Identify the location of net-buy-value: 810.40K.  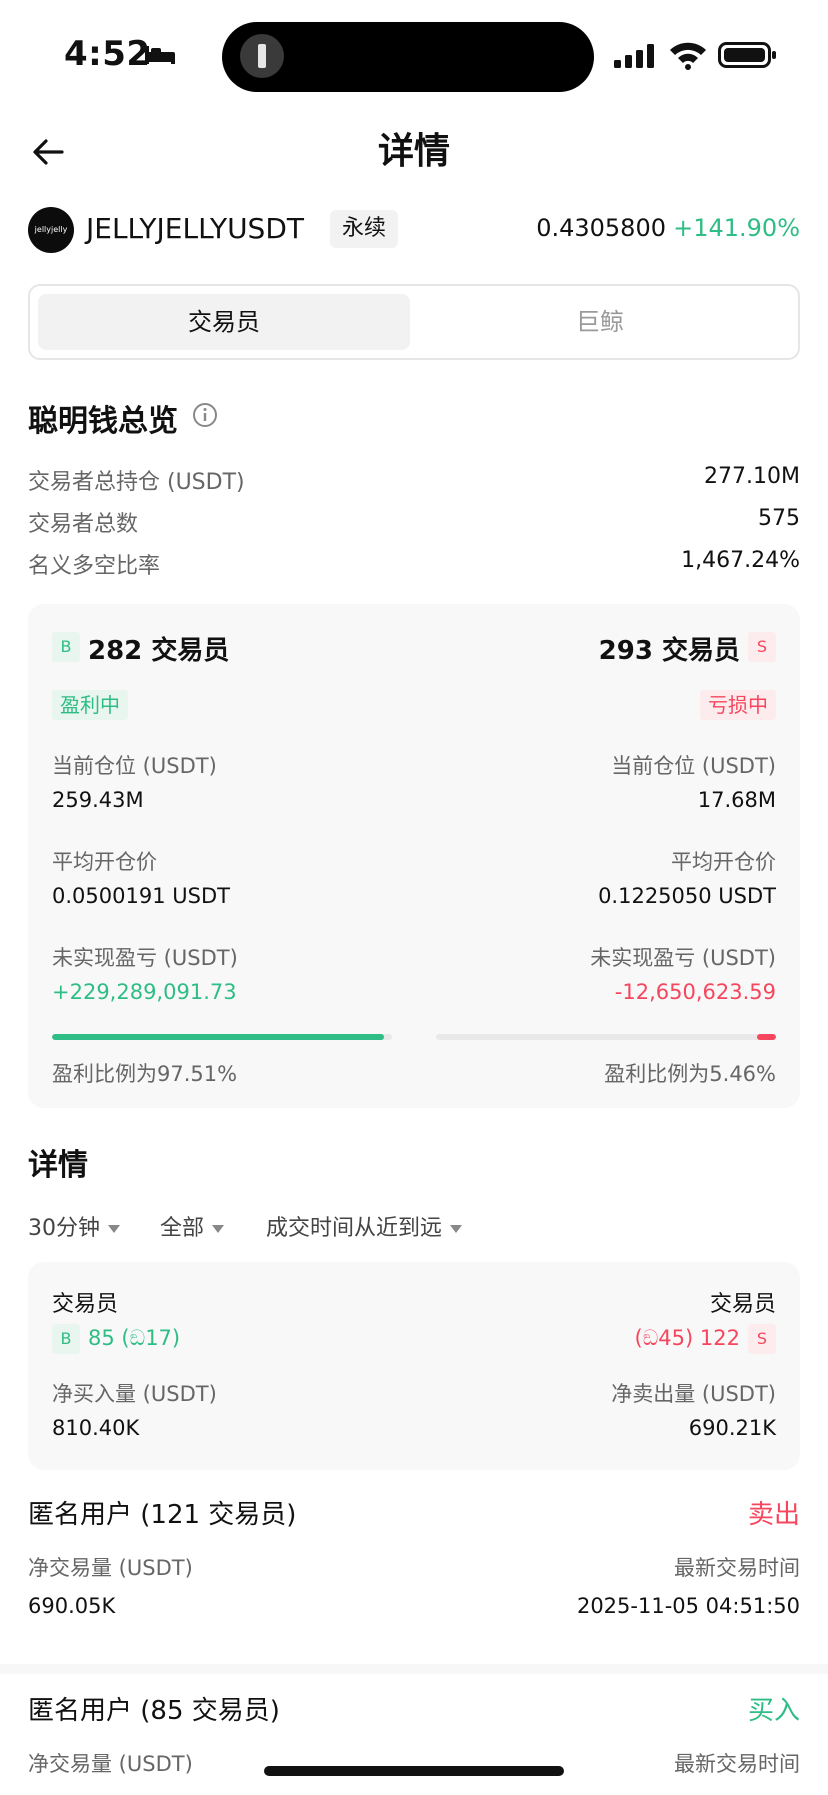
(96, 1428).